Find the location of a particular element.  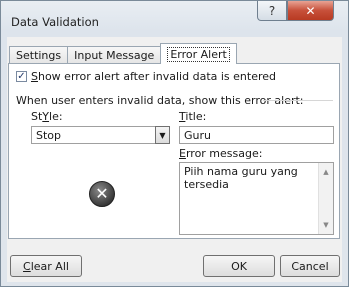

ok-button: OK is located at coordinates (239, 266).